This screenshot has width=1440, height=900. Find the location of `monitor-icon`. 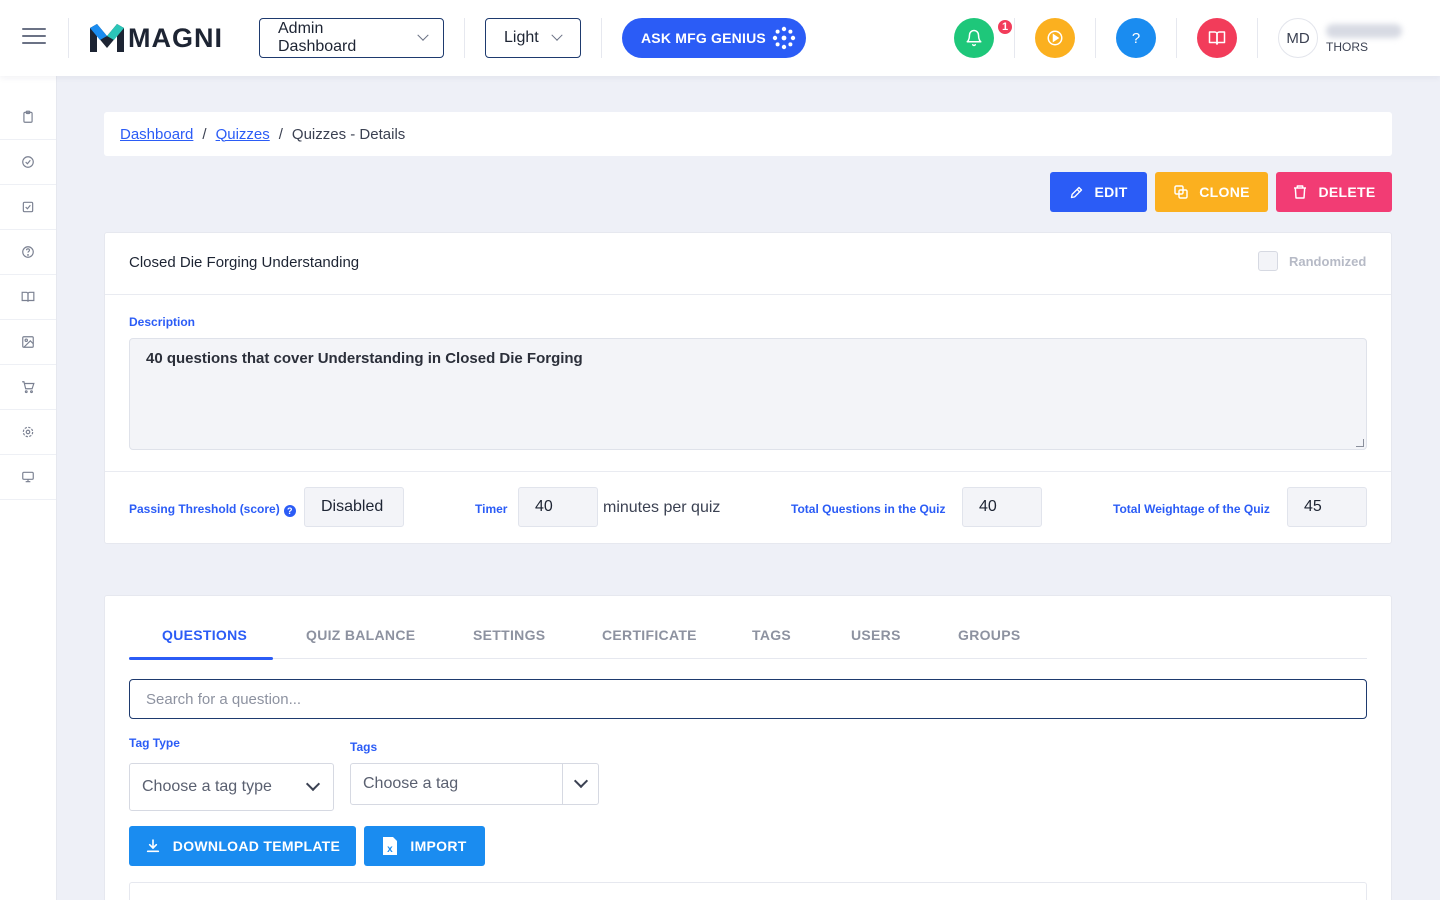

monitor-icon is located at coordinates (28, 477).